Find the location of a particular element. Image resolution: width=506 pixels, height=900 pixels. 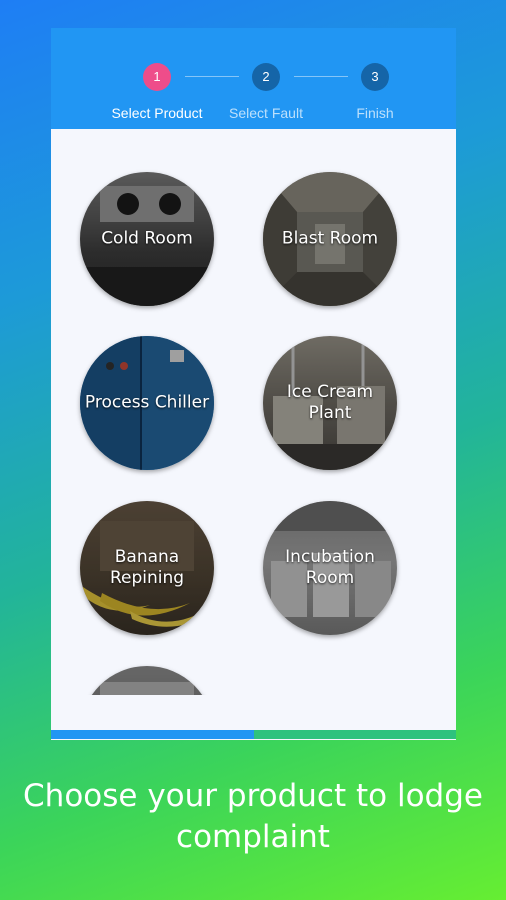

product-cold-room: Cold Room is located at coordinates (147, 239).